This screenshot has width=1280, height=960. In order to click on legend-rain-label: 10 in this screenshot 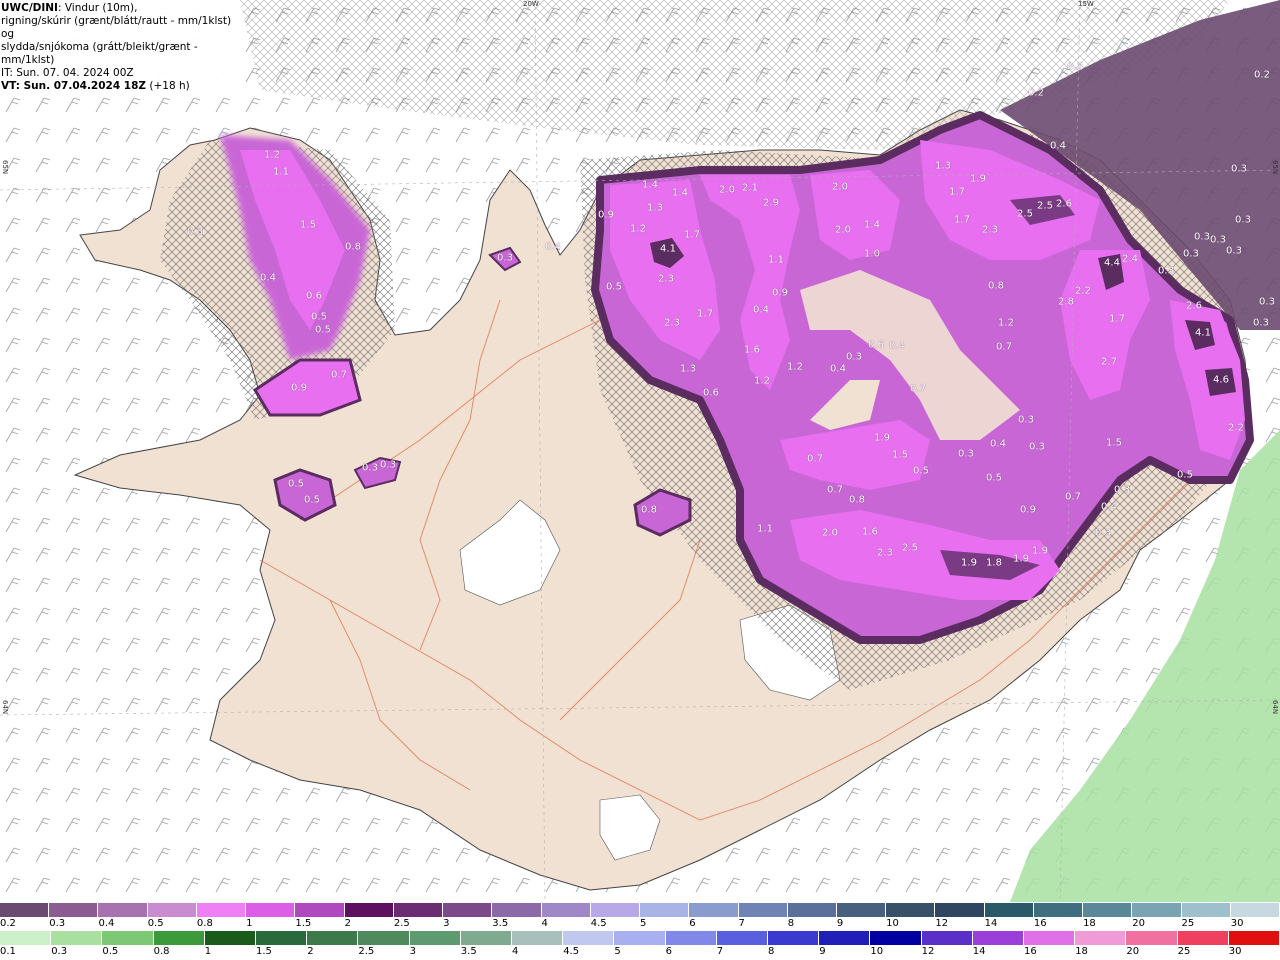, I will do `click(877, 951)`.